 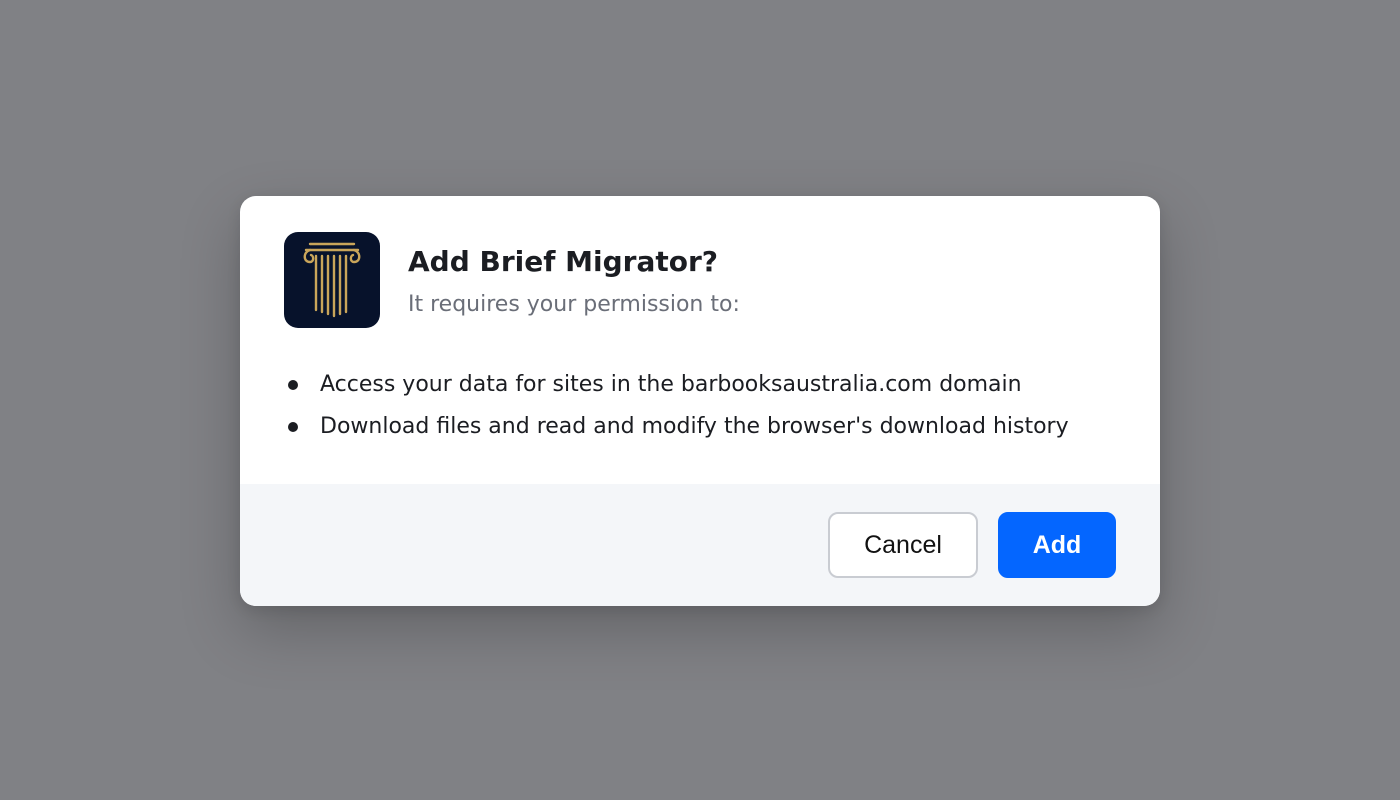 What do you see at coordinates (700, 545) in the screenshot?
I see `dialog-footer: Cancel Add` at bounding box center [700, 545].